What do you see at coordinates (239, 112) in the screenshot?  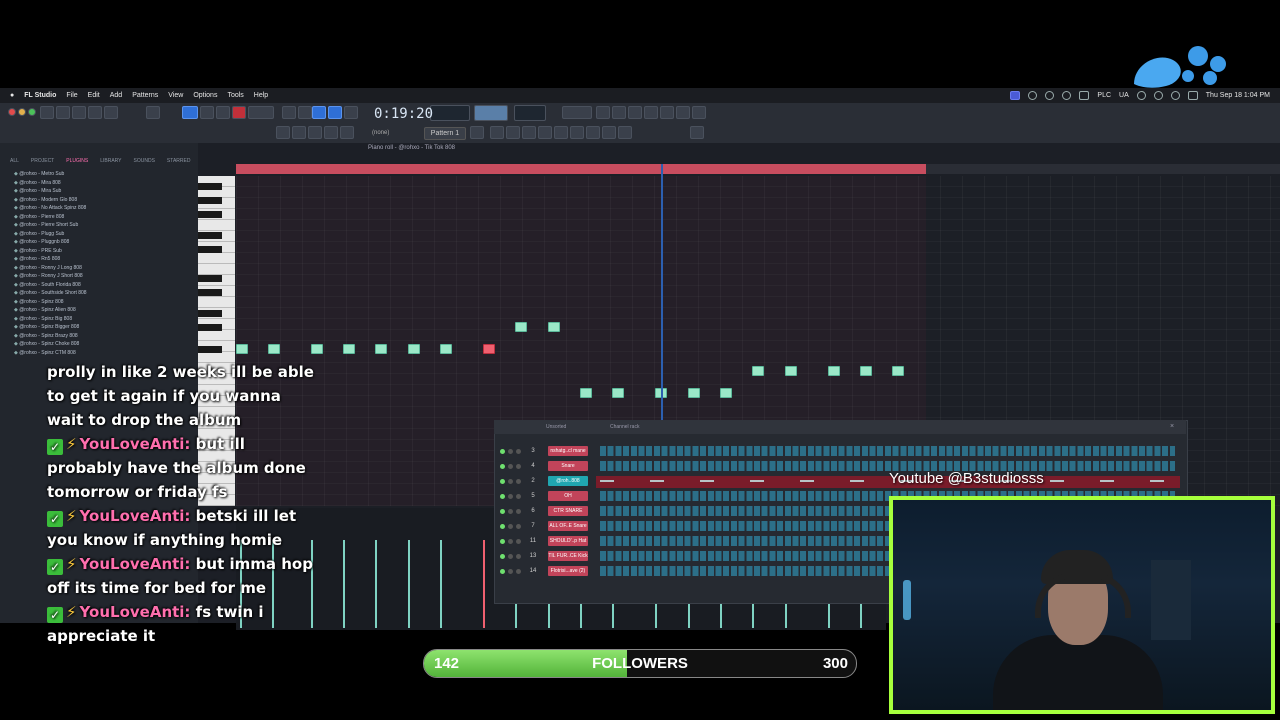 I see `record-button` at bounding box center [239, 112].